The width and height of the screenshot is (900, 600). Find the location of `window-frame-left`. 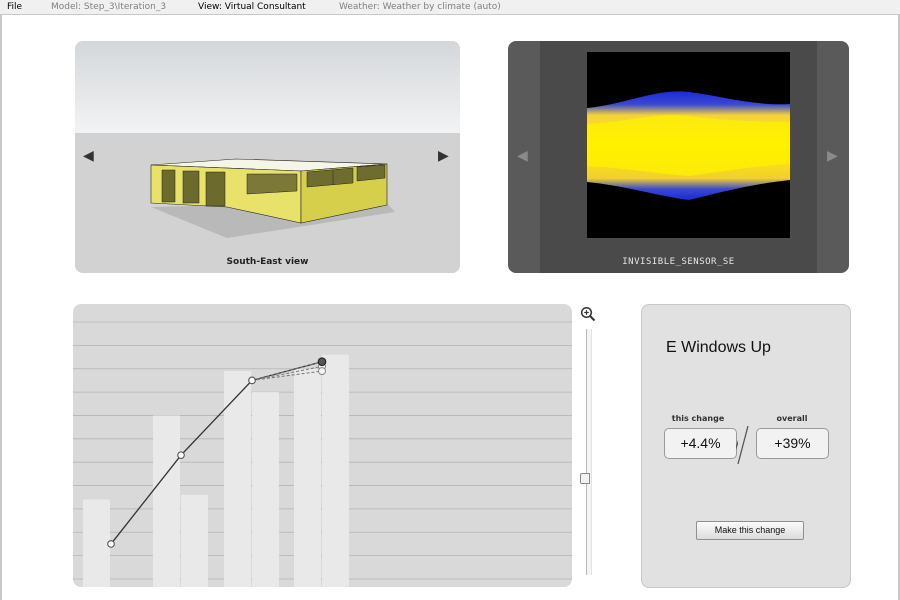

window-frame-left is located at coordinates (1, 307).